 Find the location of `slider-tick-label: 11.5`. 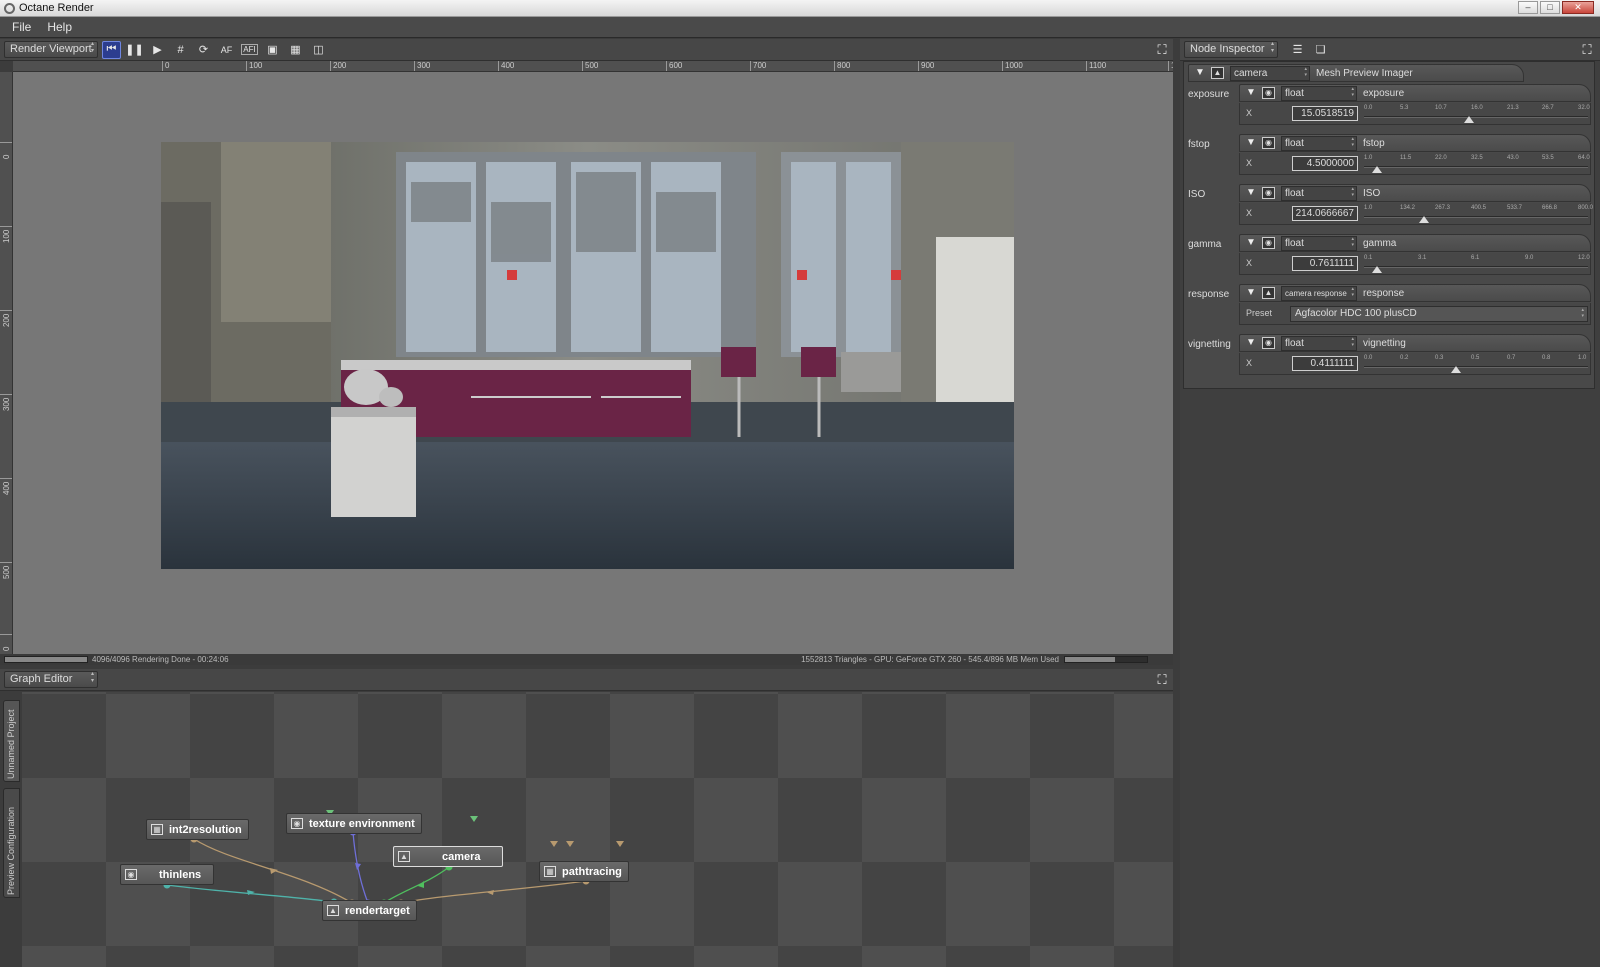

slider-tick-label: 11.5 is located at coordinates (1406, 158).